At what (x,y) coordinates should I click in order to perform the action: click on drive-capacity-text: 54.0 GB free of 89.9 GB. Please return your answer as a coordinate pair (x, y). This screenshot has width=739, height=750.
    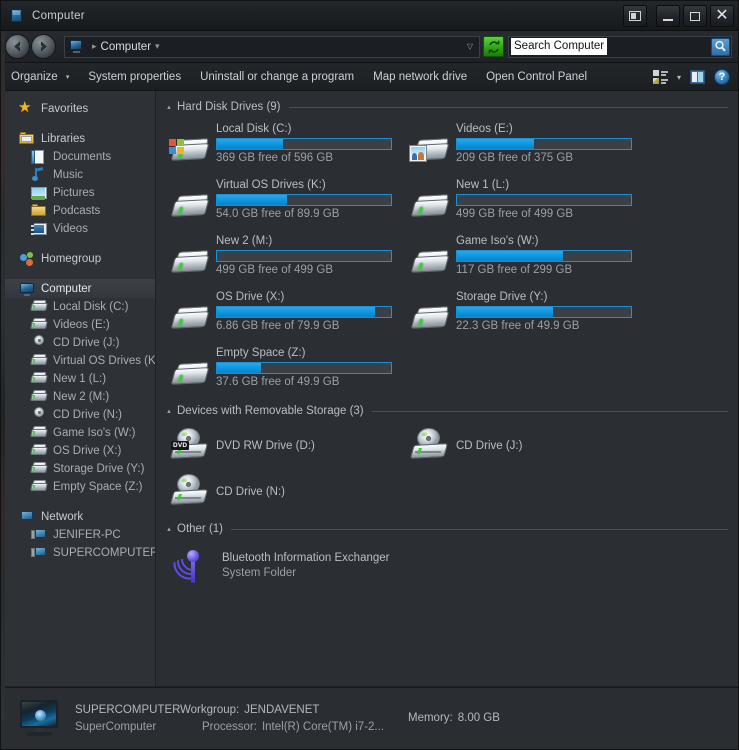
    Looking at the image, I should click on (278, 214).